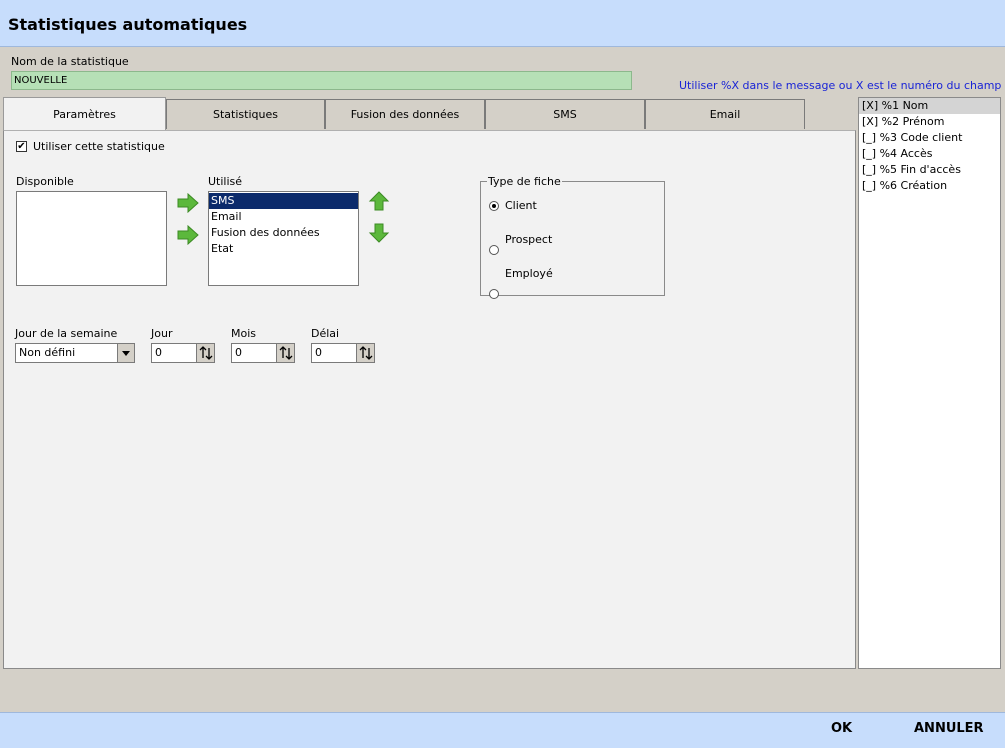 This screenshot has width=1005, height=748. Describe the element at coordinates (841, 728) in the screenshot. I see `ok-button: OK` at that location.